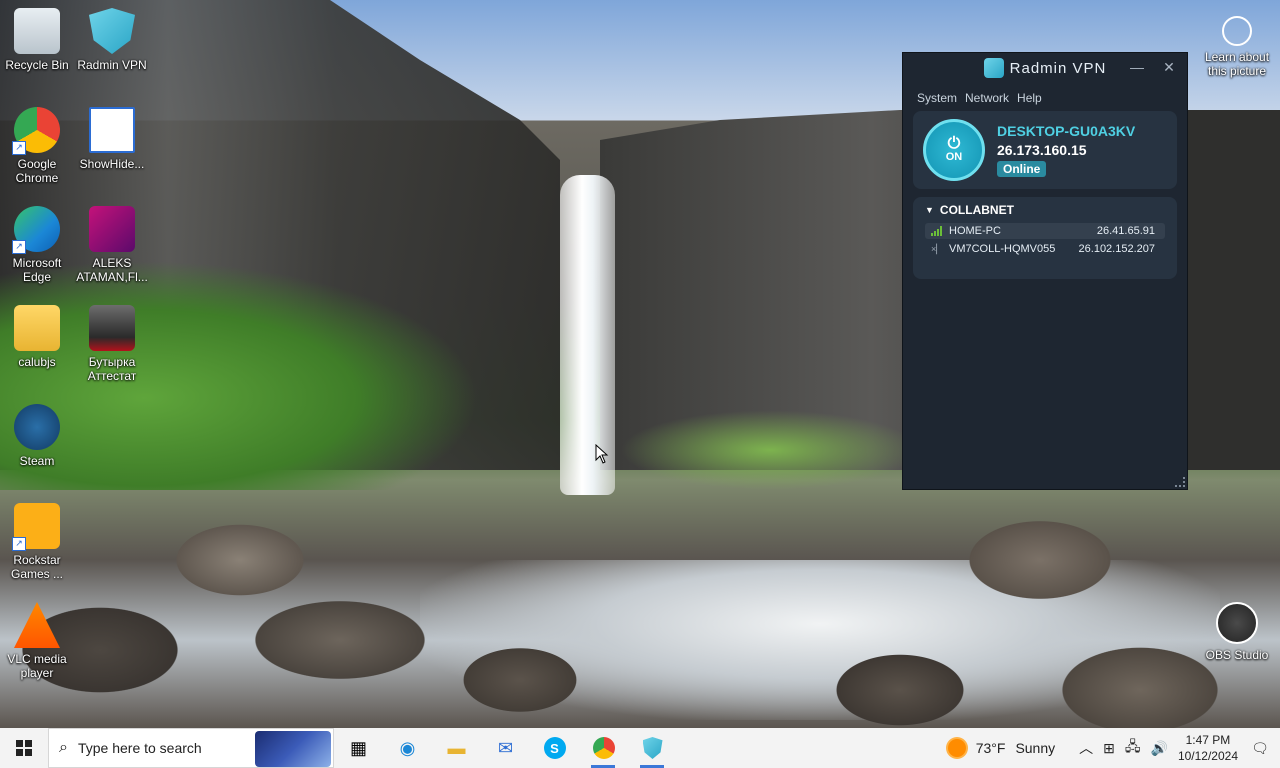  Describe the element at coordinates (1066, 130) in the screenshot. I see `local-hostname: DESKTOP-GU0A3KV` at that location.